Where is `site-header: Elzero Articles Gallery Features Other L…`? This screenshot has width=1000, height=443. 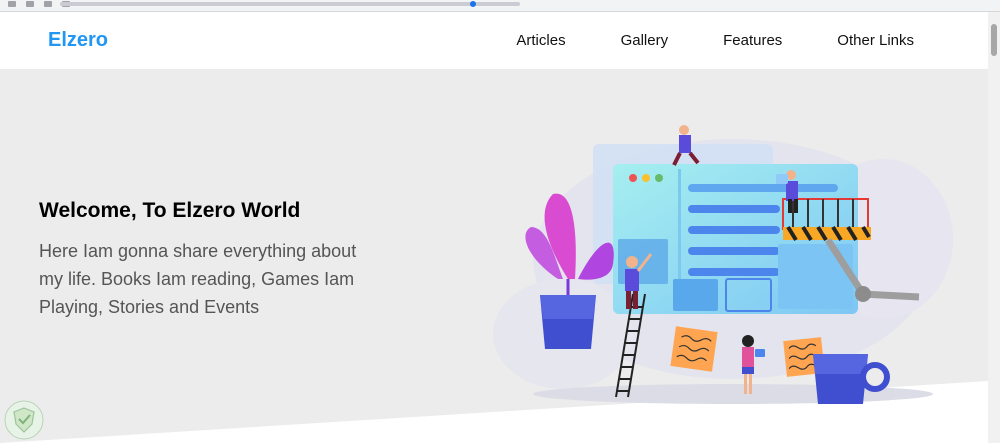 site-header: Elzero Articles Gallery Features Other L… is located at coordinates (494, 40).